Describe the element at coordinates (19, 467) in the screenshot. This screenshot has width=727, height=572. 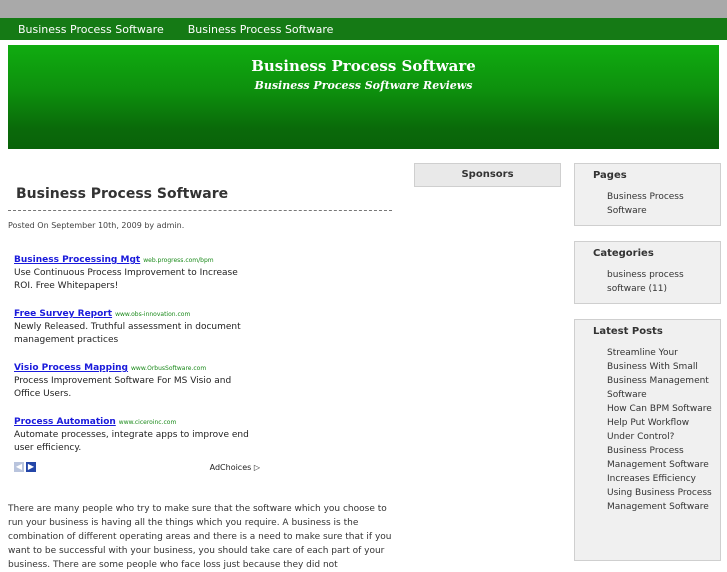
I see `chevron-left-icon: ◀` at that location.